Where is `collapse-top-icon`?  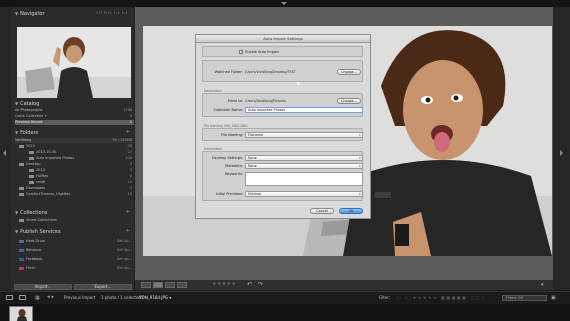
collapse-top-icon is located at coordinates (284, 3).